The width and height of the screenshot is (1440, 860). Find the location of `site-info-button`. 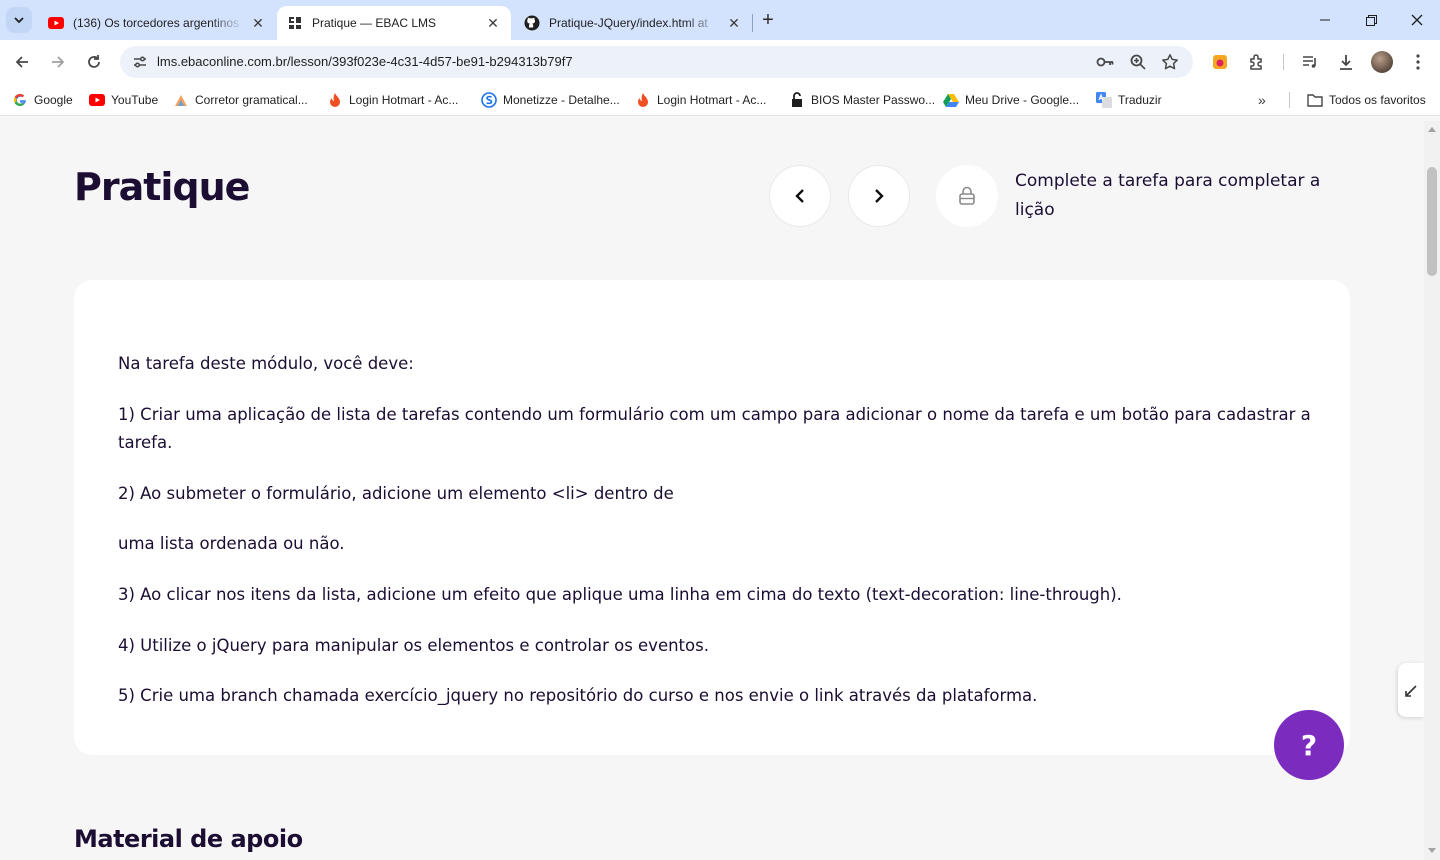

site-info-button is located at coordinates (140, 62).